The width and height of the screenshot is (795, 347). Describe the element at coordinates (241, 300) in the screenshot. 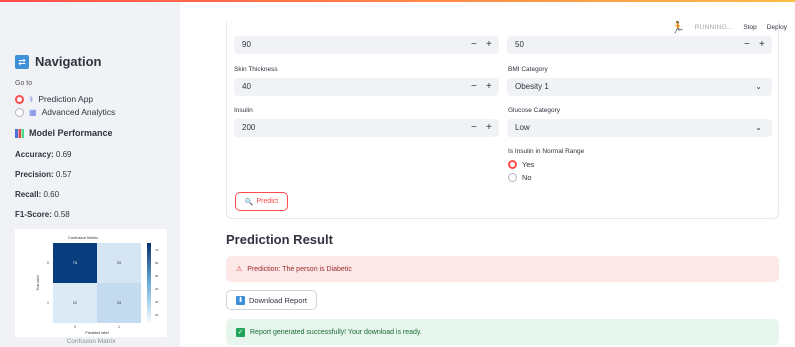

I see `download-icon: ⬇` at that location.